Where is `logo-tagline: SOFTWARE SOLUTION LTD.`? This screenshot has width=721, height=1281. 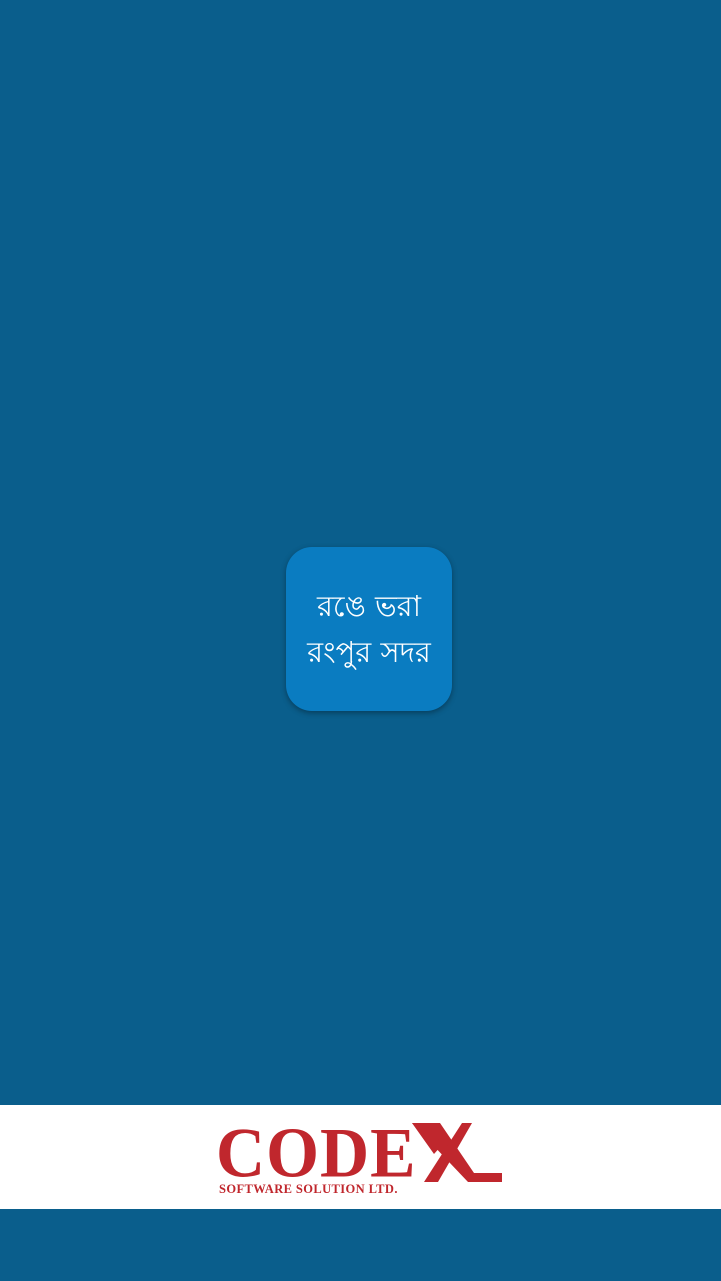 logo-tagline: SOFTWARE SOLUTION LTD. is located at coordinates (308, 1189).